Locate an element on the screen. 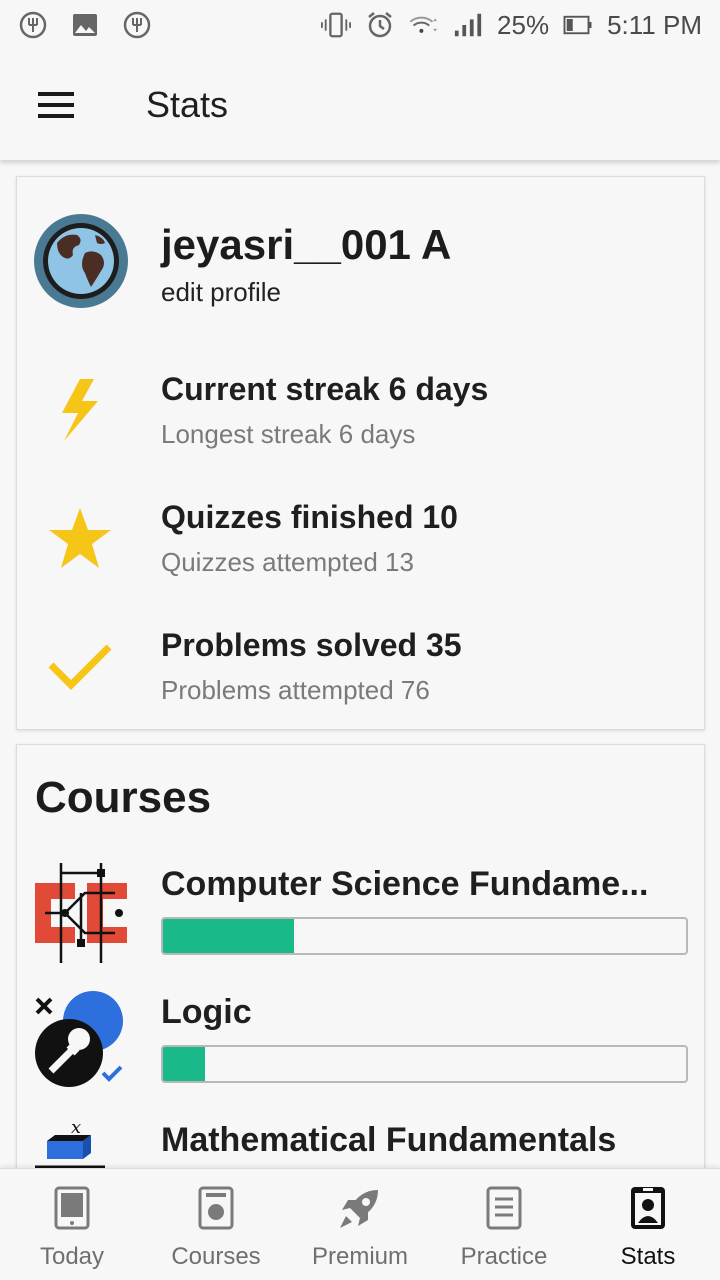 The image size is (720, 1280). course-card-icon is located at coordinates (216, 1208).